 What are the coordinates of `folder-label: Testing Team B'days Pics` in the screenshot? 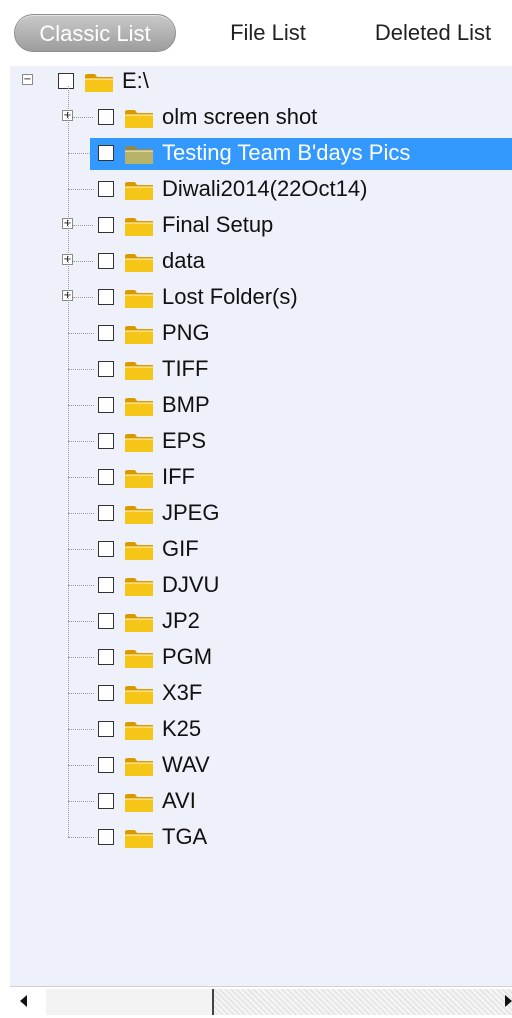 It's located at (286, 152).